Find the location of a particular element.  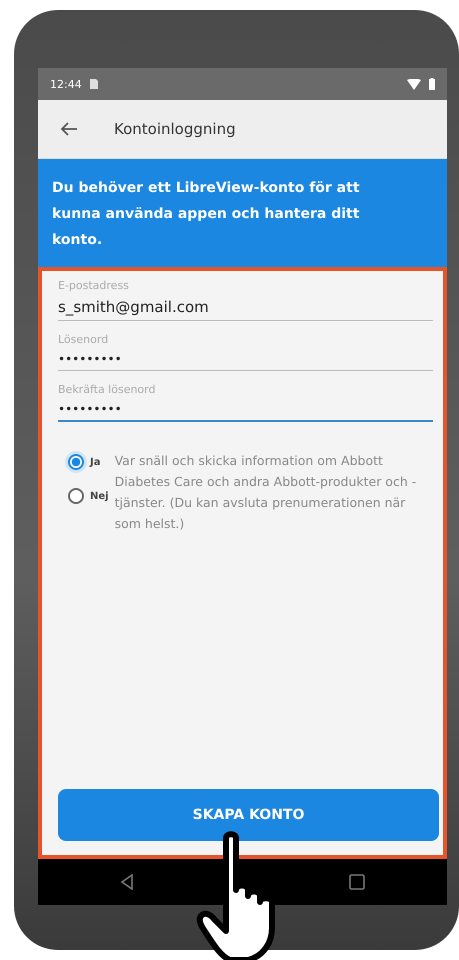

square-icon is located at coordinates (357, 882).